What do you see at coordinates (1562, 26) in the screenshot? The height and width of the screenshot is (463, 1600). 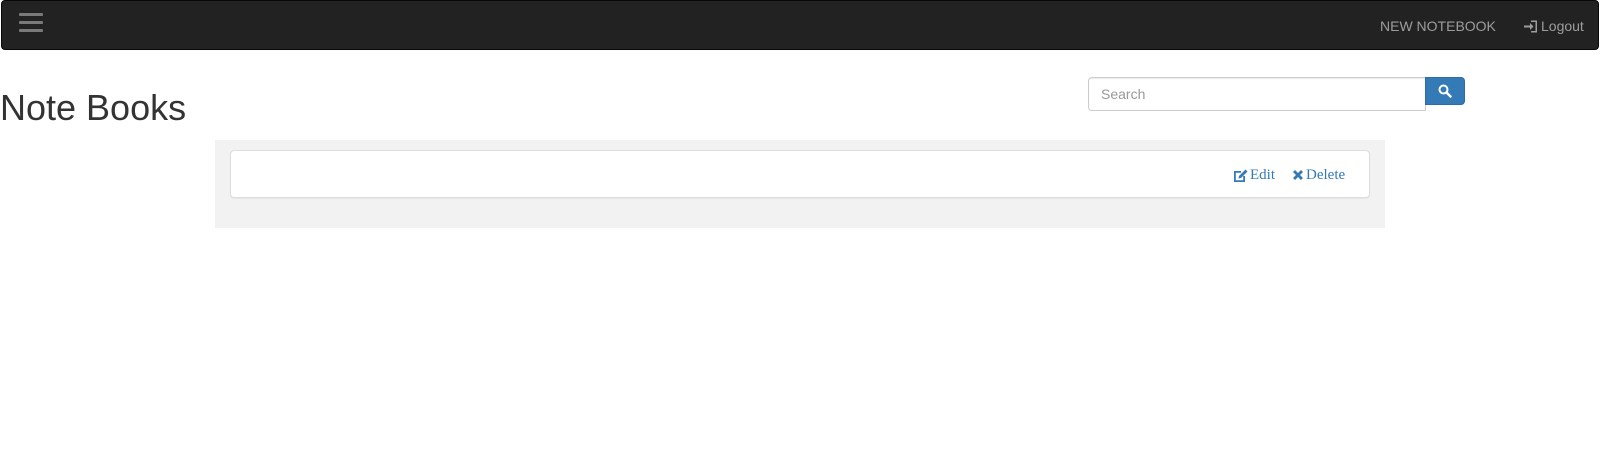 I see `logout-label: Logout` at bounding box center [1562, 26].